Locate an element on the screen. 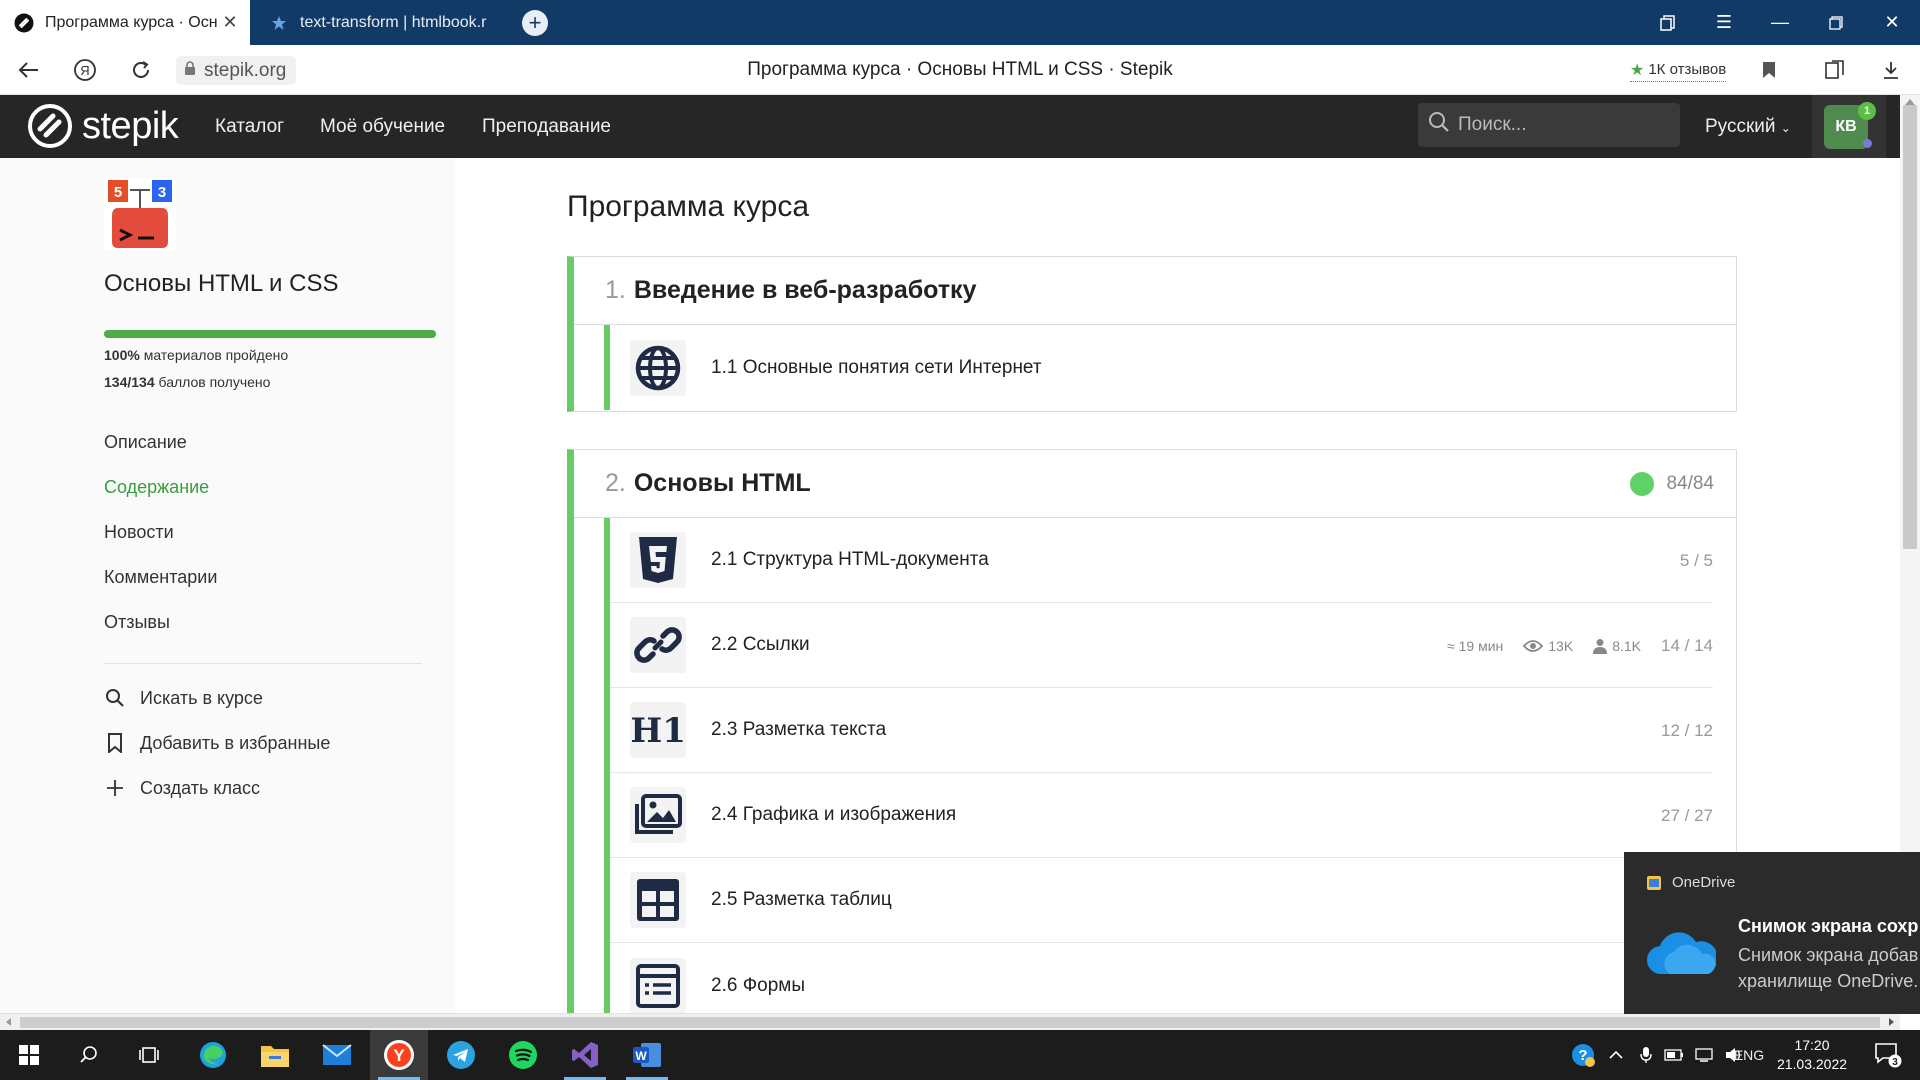 The width and height of the screenshot is (1920, 1080). network-icon is located at coordinates (1704, 1055).